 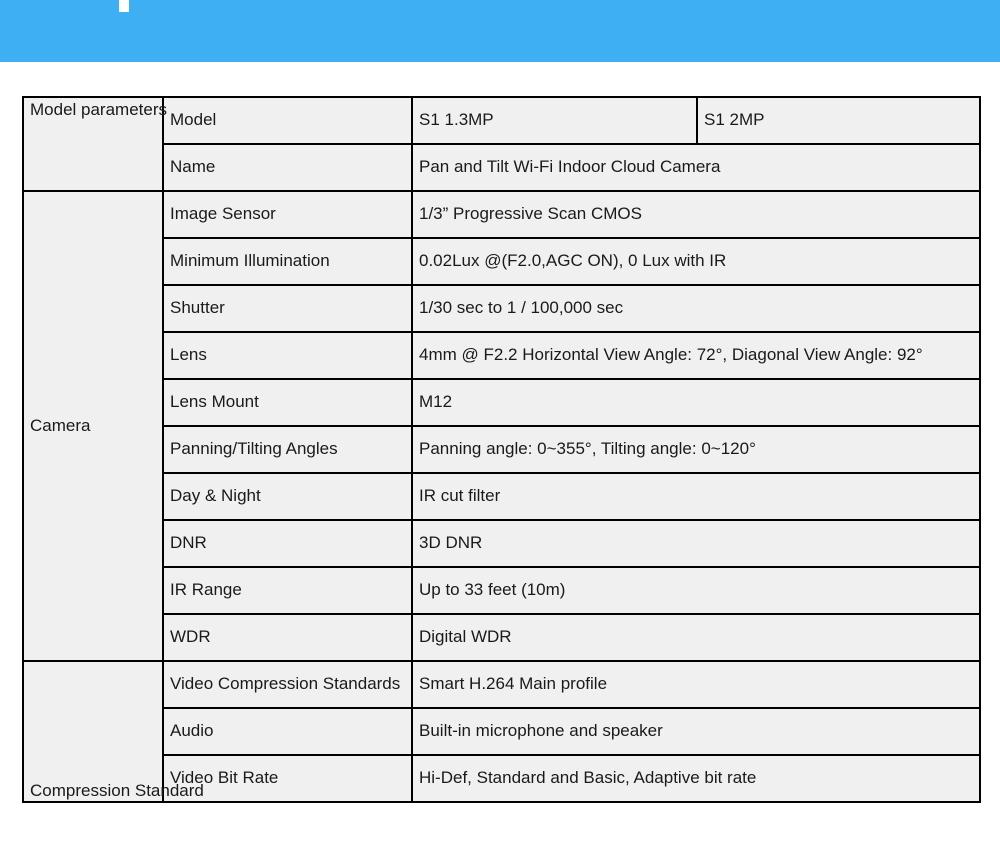 I want to click on top-banner, so click(x=500, y=31).